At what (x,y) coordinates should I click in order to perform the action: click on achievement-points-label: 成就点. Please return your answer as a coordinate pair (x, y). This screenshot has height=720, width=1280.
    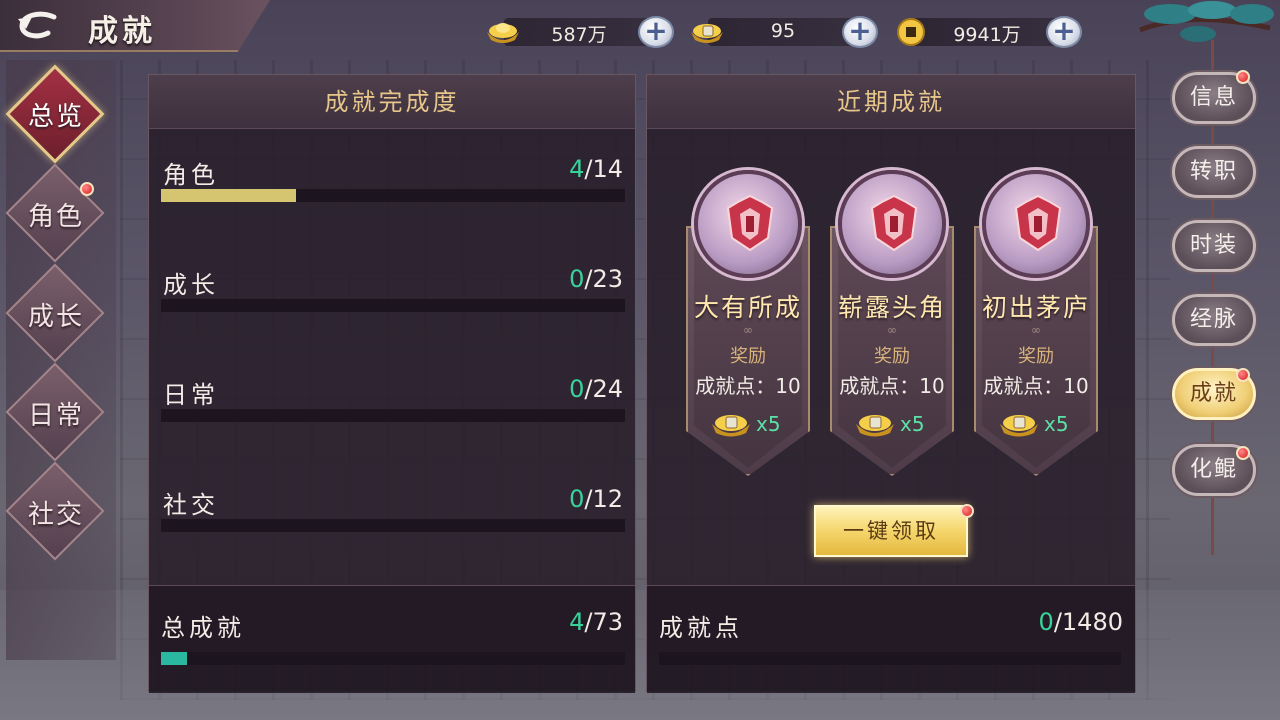
    Looking at the image, I should click on (701, 628).